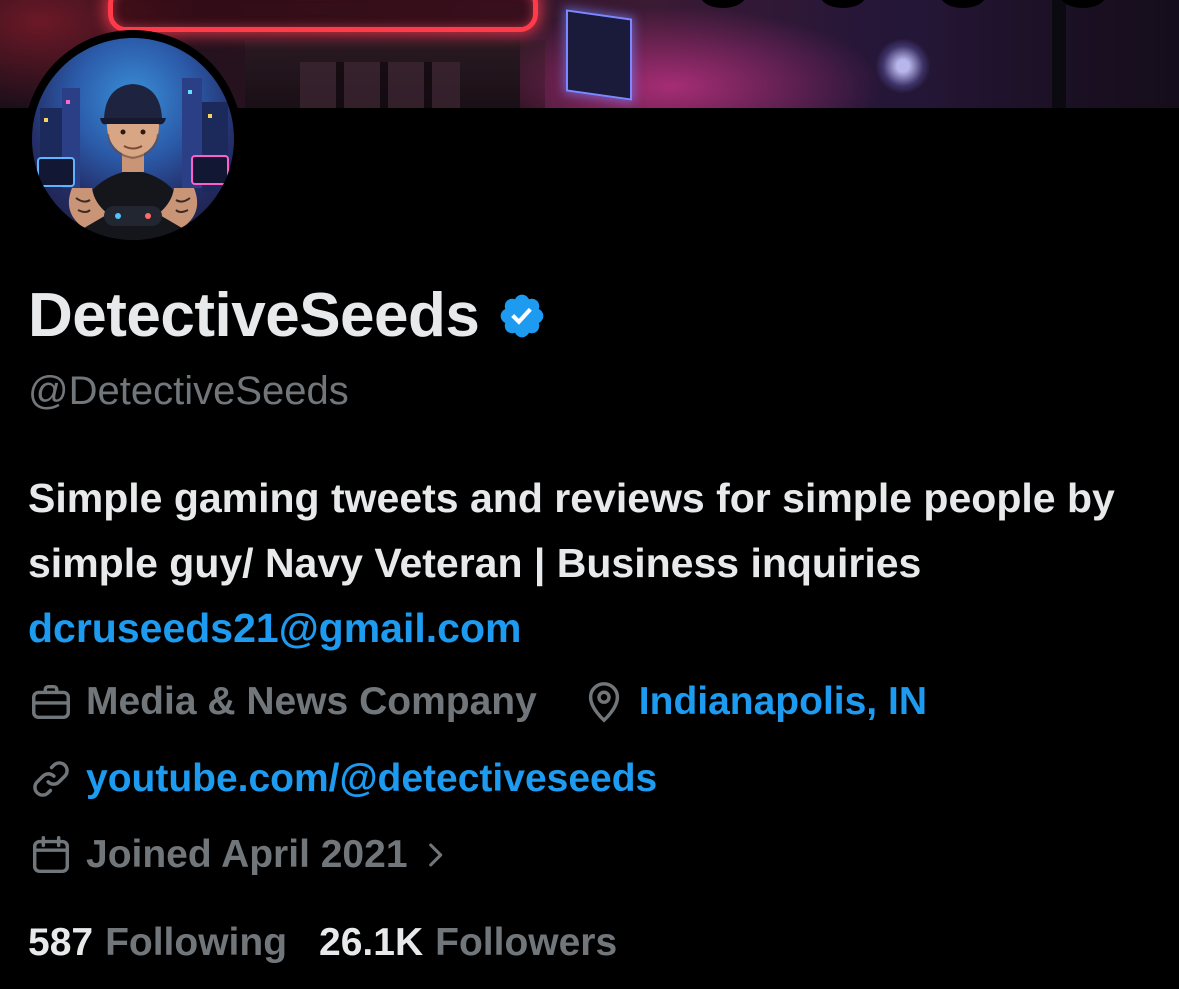 The image size is (1179, 989). I want to click on followers-label: Followers, so click(526, 942).